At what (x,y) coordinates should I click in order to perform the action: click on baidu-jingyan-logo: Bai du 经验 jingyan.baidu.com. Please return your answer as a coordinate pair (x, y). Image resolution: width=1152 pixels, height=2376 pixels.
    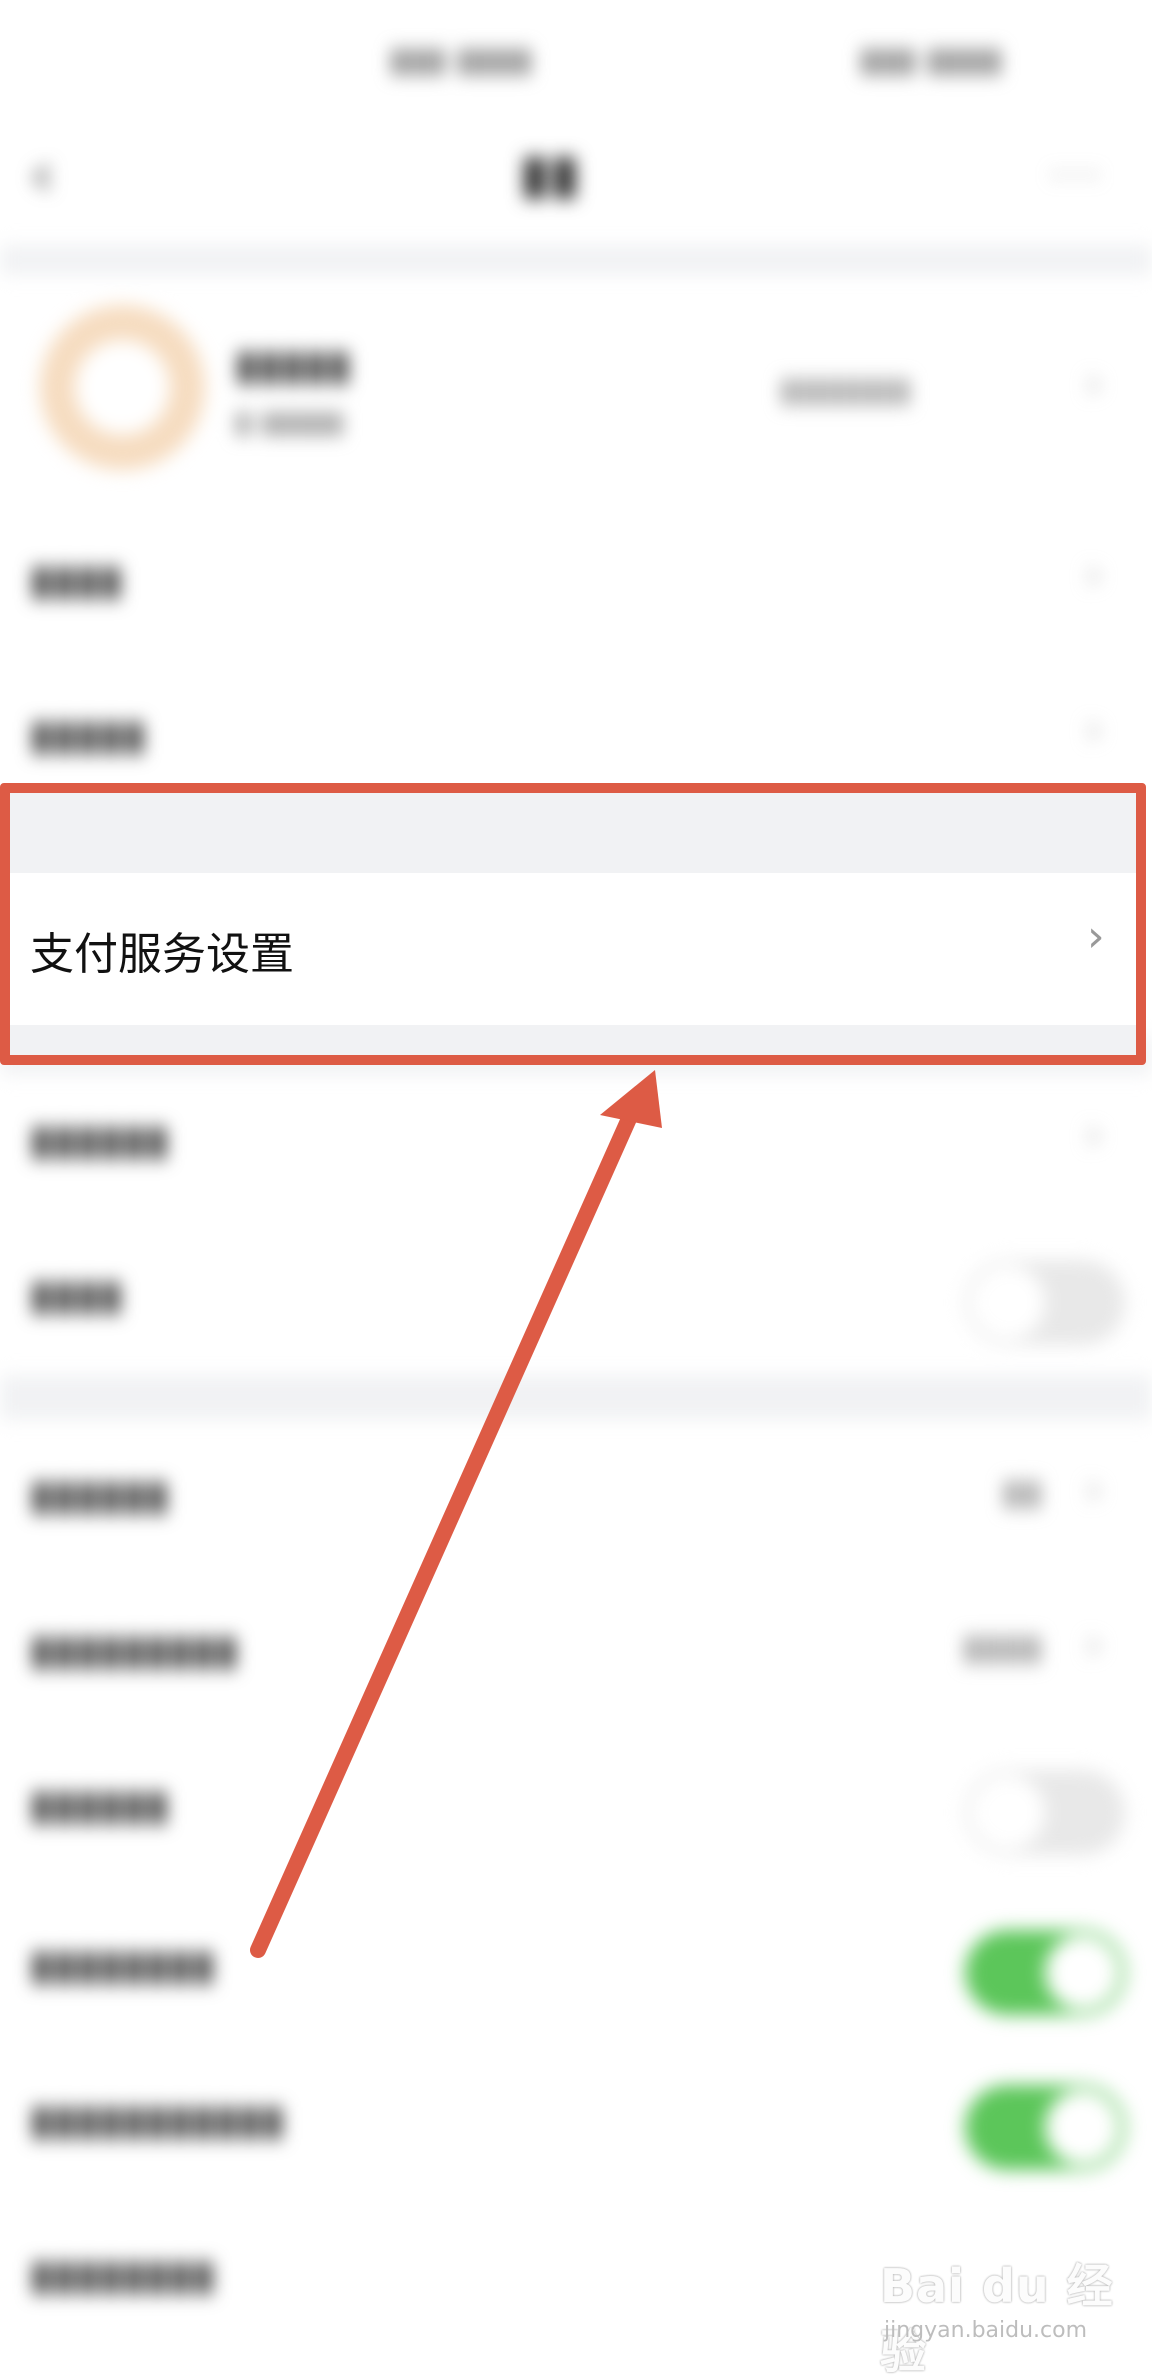
    Looking at the image, I should click on (1010, 2313).